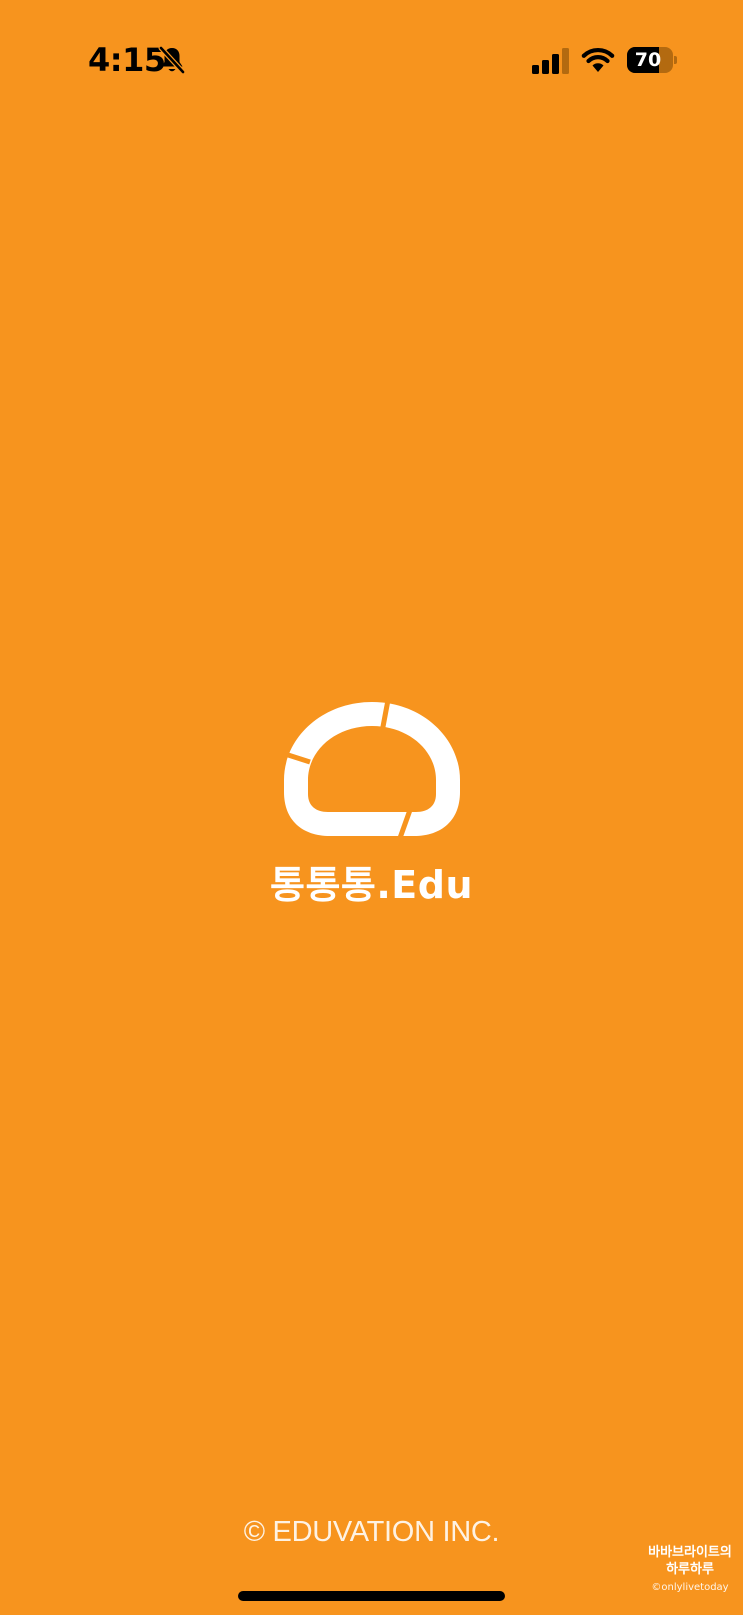 The width and height of the screenshot is (743, 1615). I want to click on status-bar: 4:15 70, so click(371, 60).